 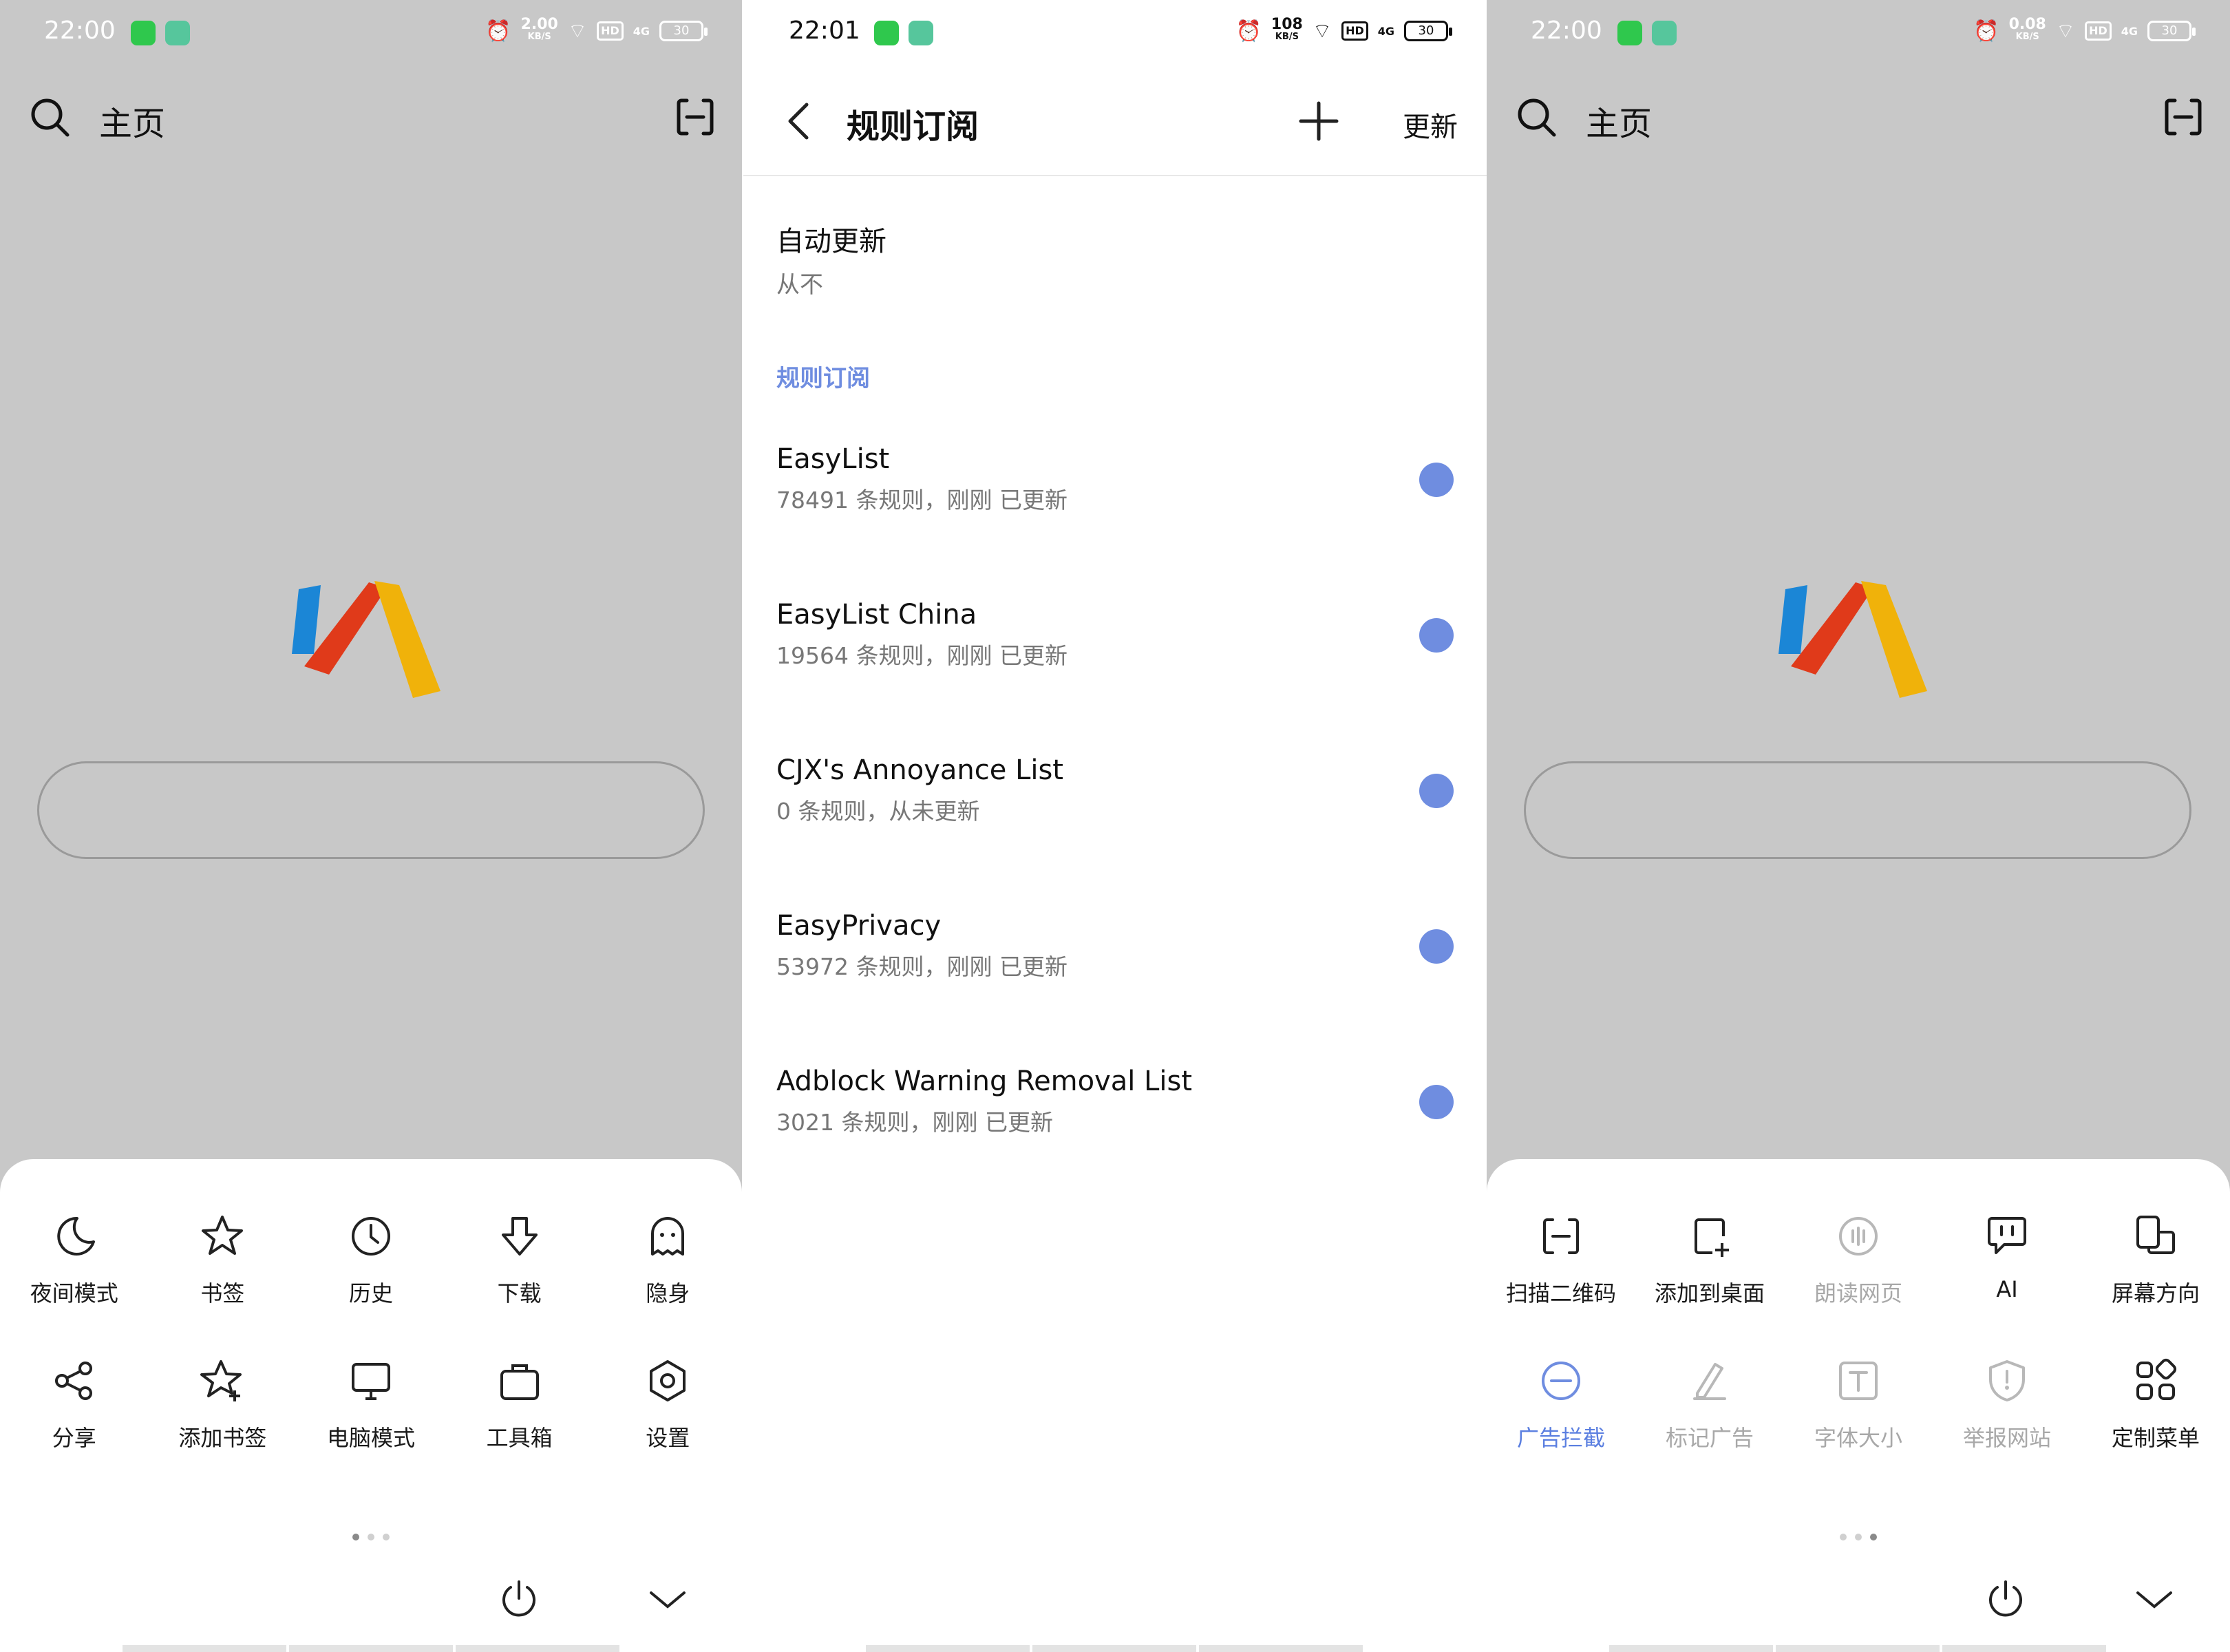 What do you see at coordinates (1858, 1537) in the screenshot?
I see `page-indicator` at bounding box center [1858, 1537].